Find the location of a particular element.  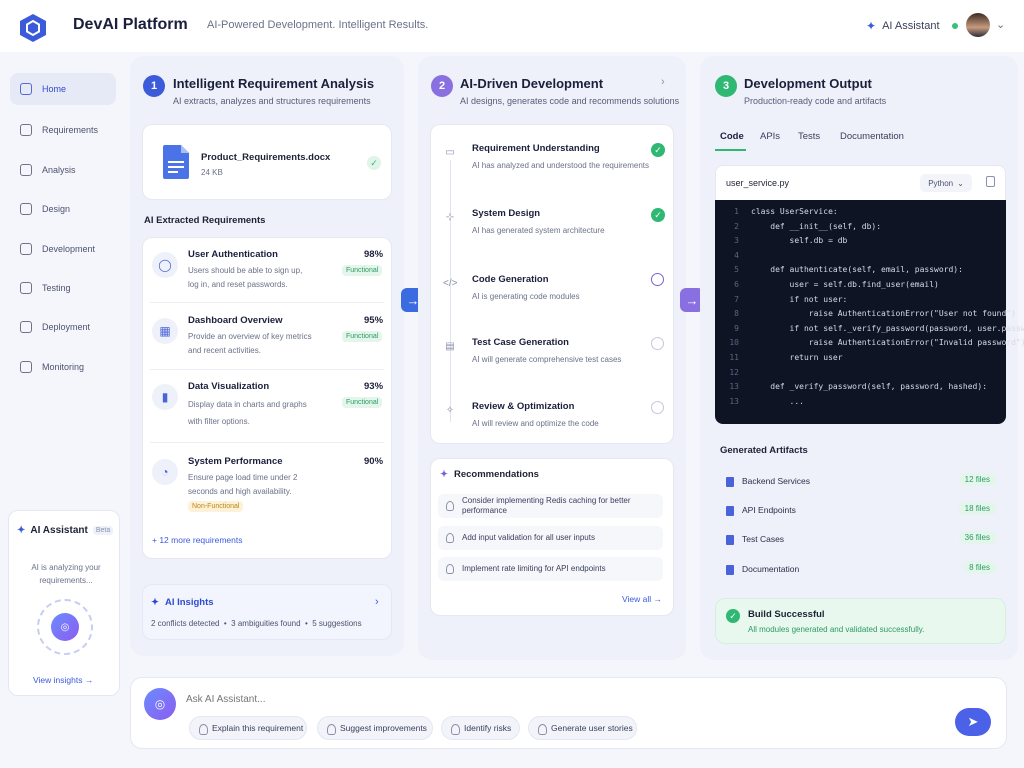

ai-assistant-header-button: ✦ AI Assistant is located at coordinates (912, 26).